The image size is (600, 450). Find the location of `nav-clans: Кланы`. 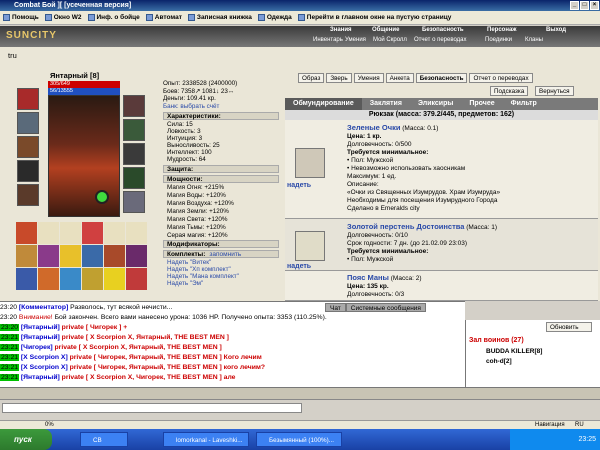

nav-clans: Кланы is located at coordinates (534, 41).